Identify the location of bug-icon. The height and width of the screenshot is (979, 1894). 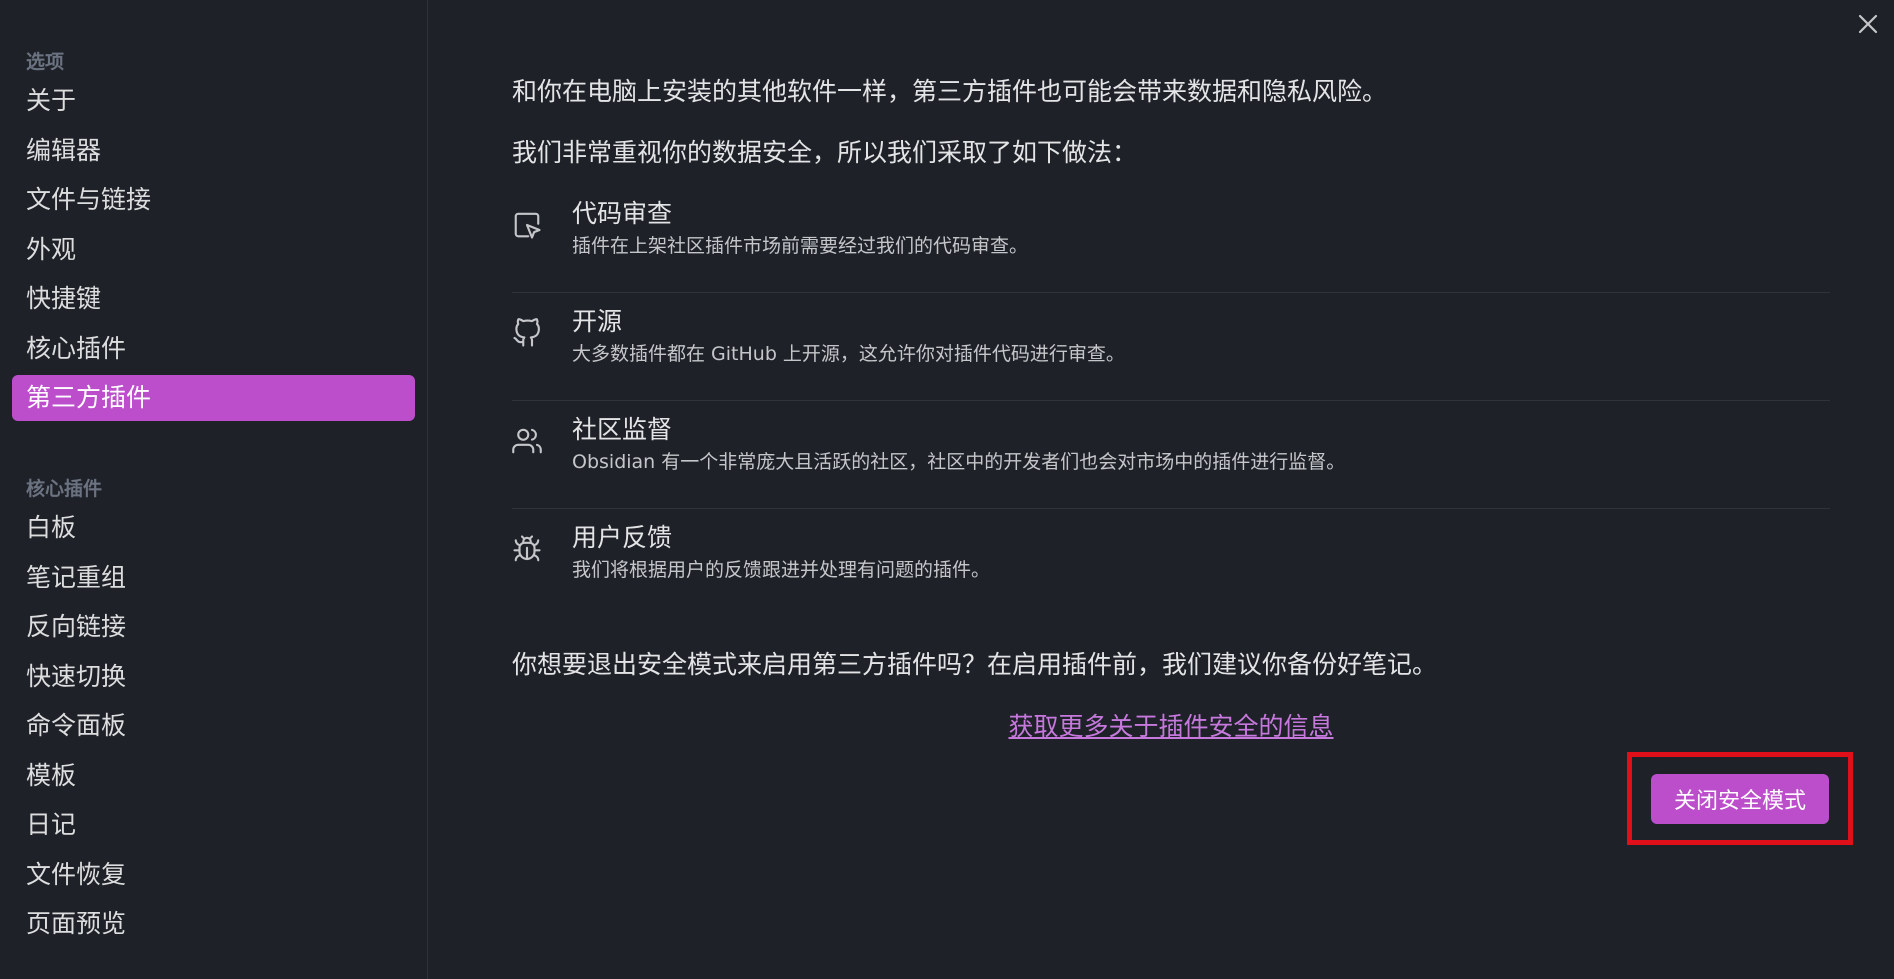
(542, 541).